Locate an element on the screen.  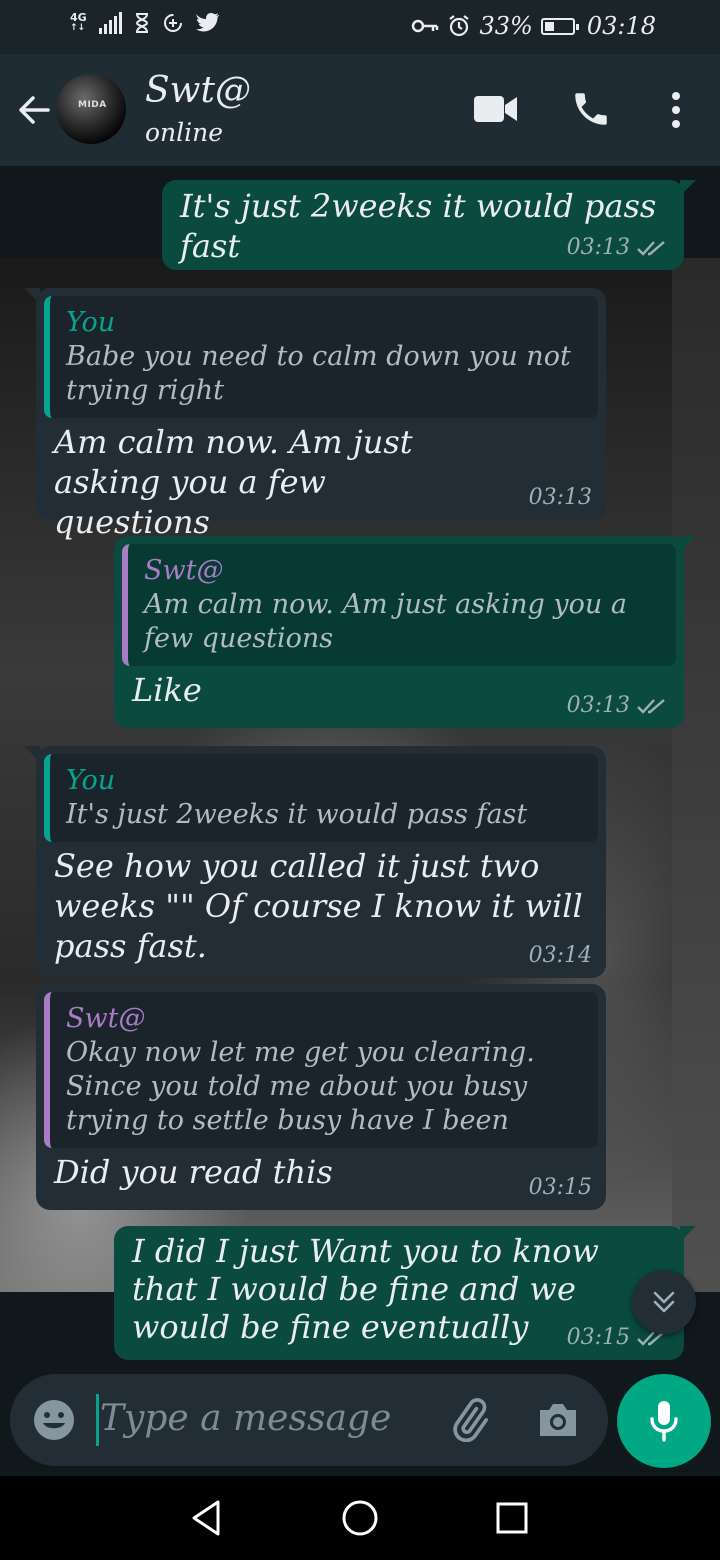
contact-status: online is located at coordinates (184, 132).